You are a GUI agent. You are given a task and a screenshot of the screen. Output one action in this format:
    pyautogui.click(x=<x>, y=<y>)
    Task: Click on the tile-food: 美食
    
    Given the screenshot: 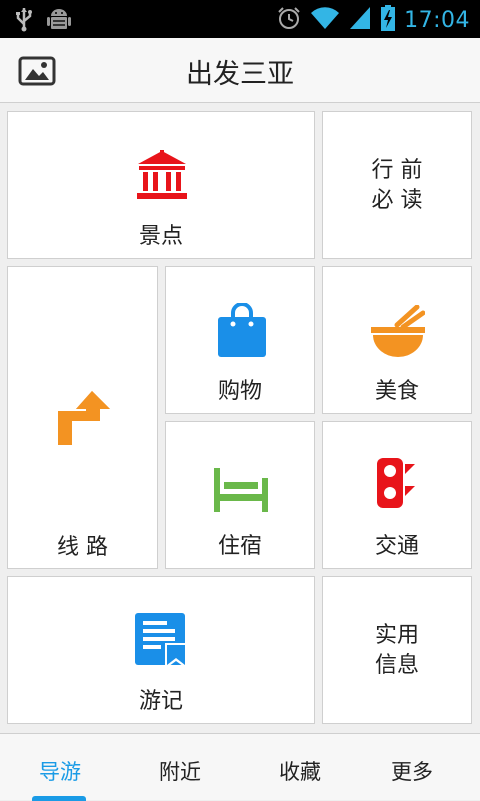 What is the action you would take?
    pyautogui.click(x=397, y=340)
    